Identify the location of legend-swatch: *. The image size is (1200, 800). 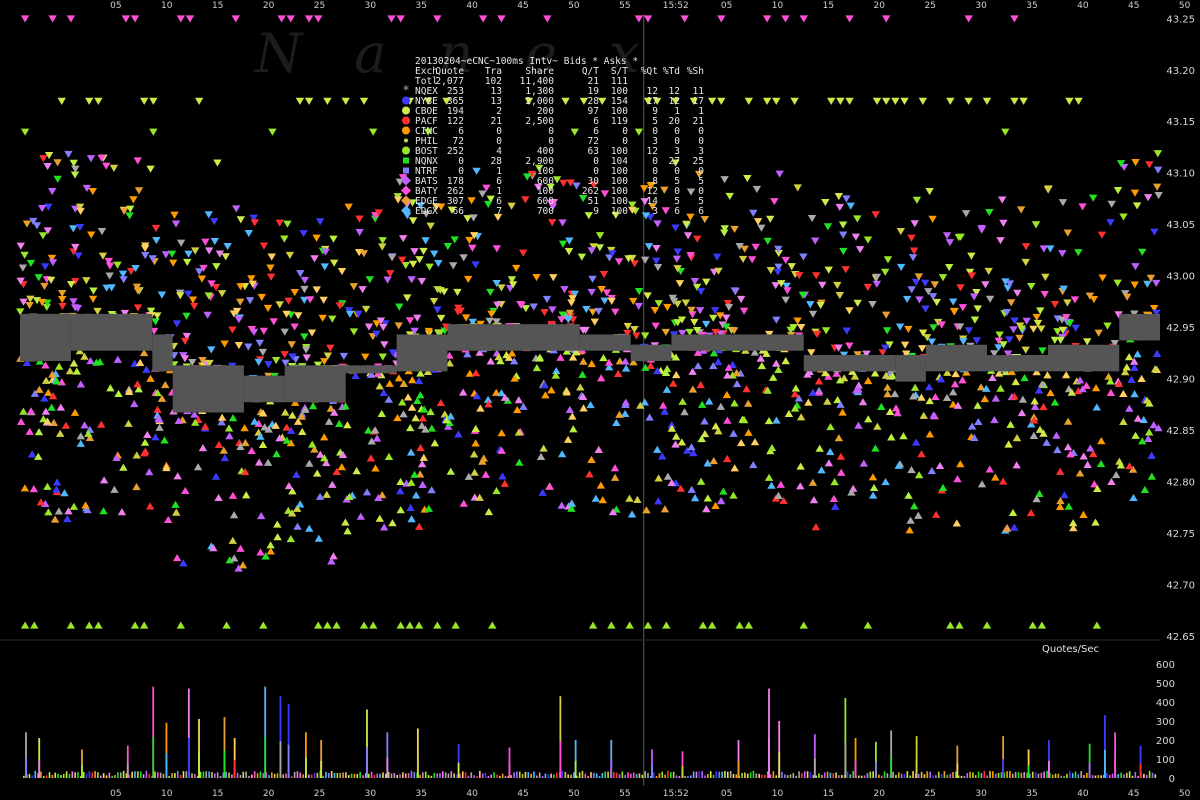
(406, 90).